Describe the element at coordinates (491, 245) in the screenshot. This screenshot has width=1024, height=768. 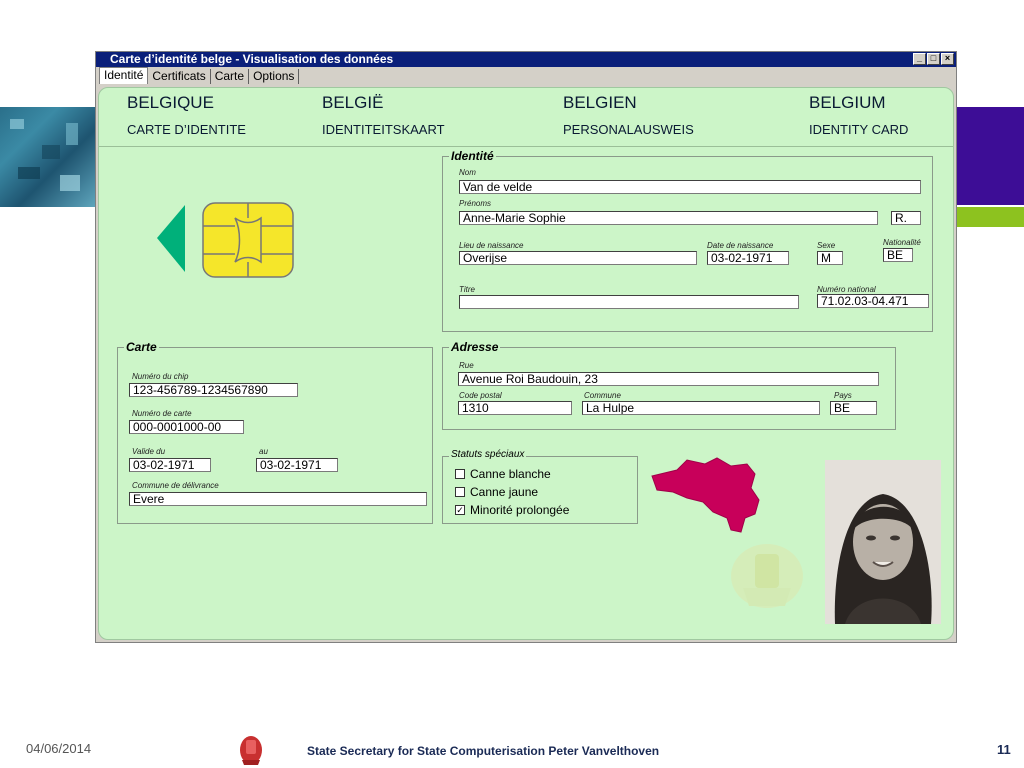
I see `lieu-label: Lieu de naissance` at that location.